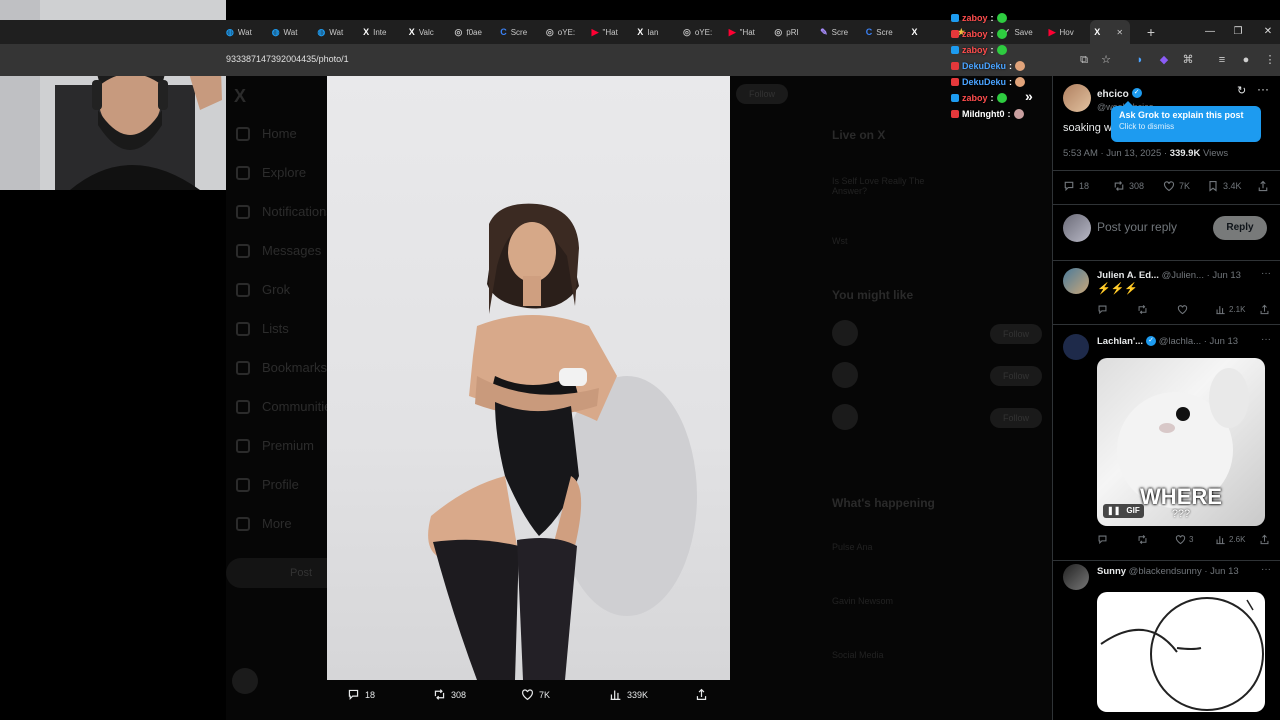  Describe the element at coordinates (1224, 186) in the screenshot. I see `bookmark-stat: 3.4K` at that location.